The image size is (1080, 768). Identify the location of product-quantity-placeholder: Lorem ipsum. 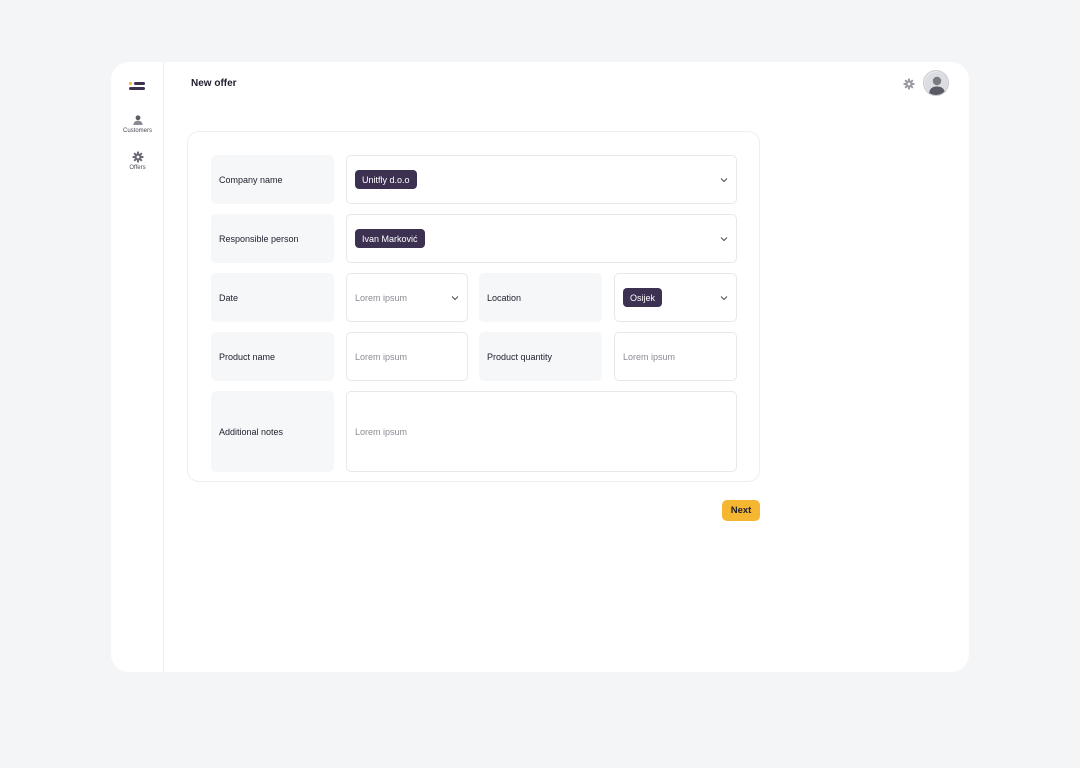
(649, 356).